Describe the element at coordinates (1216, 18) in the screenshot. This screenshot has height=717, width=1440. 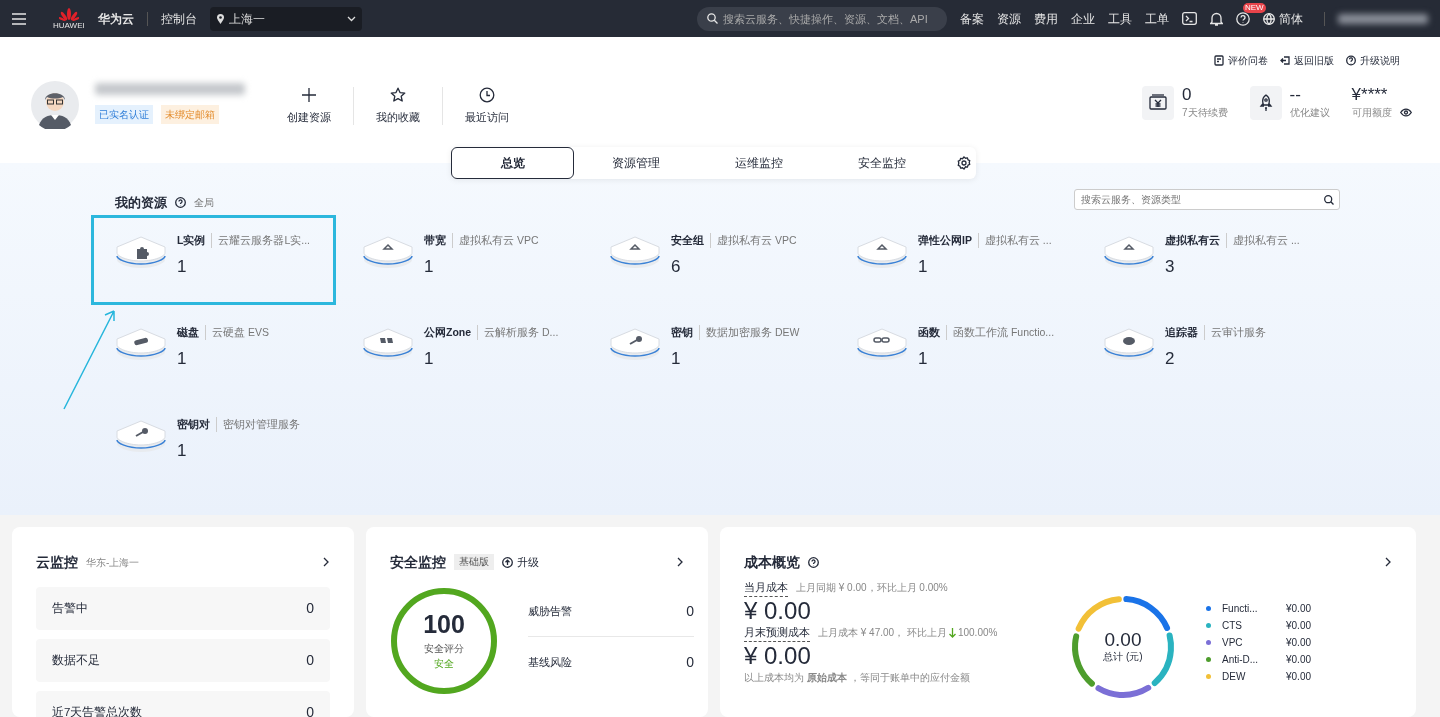
I see `bell-icon` at that location.